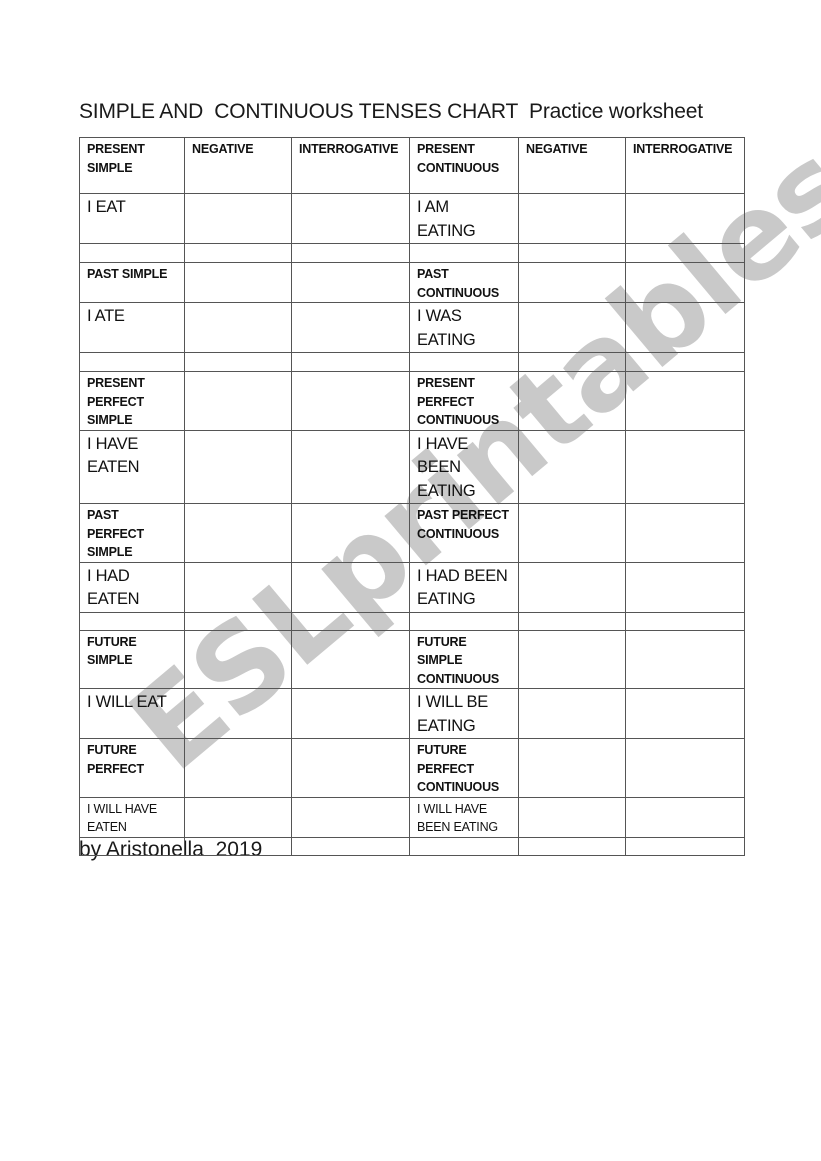  I want to click on table-row: I WILL EAT I WILL BE EATING, so click(412, 713).